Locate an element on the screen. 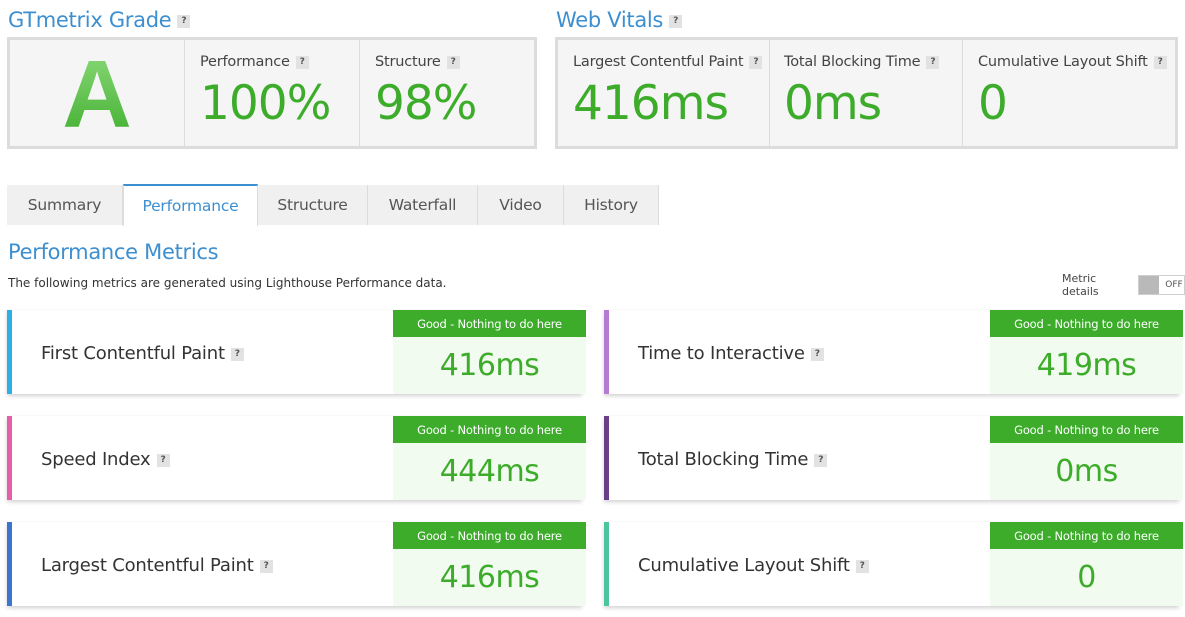 The height and width of the screenshot is (617, 1185). gtmetrix-grade-panel: A Performance? 100% Structure? 98% is located at coordinates (272, 93).